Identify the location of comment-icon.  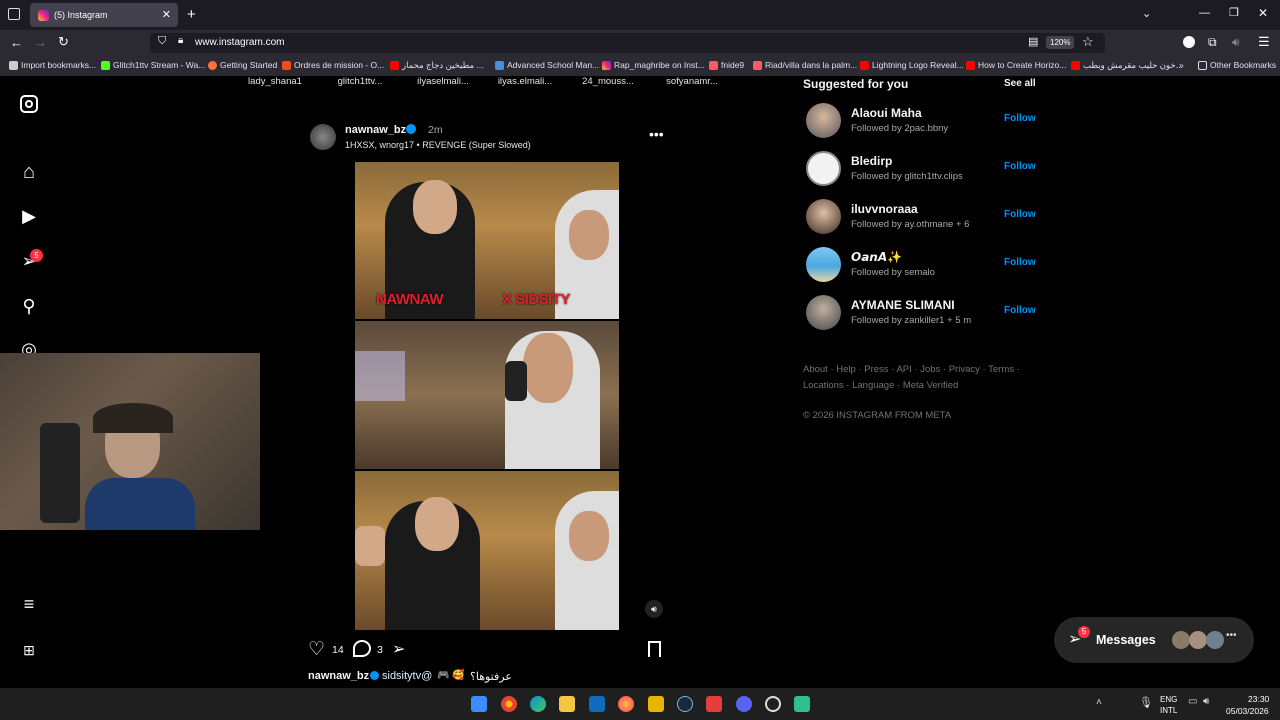
(362, 648).